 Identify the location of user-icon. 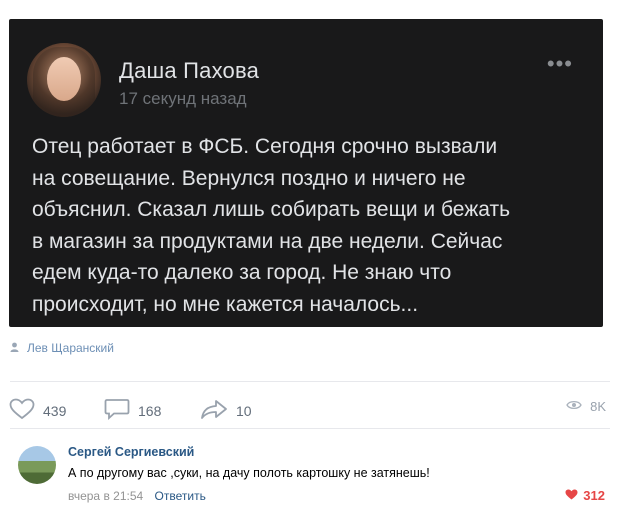
(14, 348).